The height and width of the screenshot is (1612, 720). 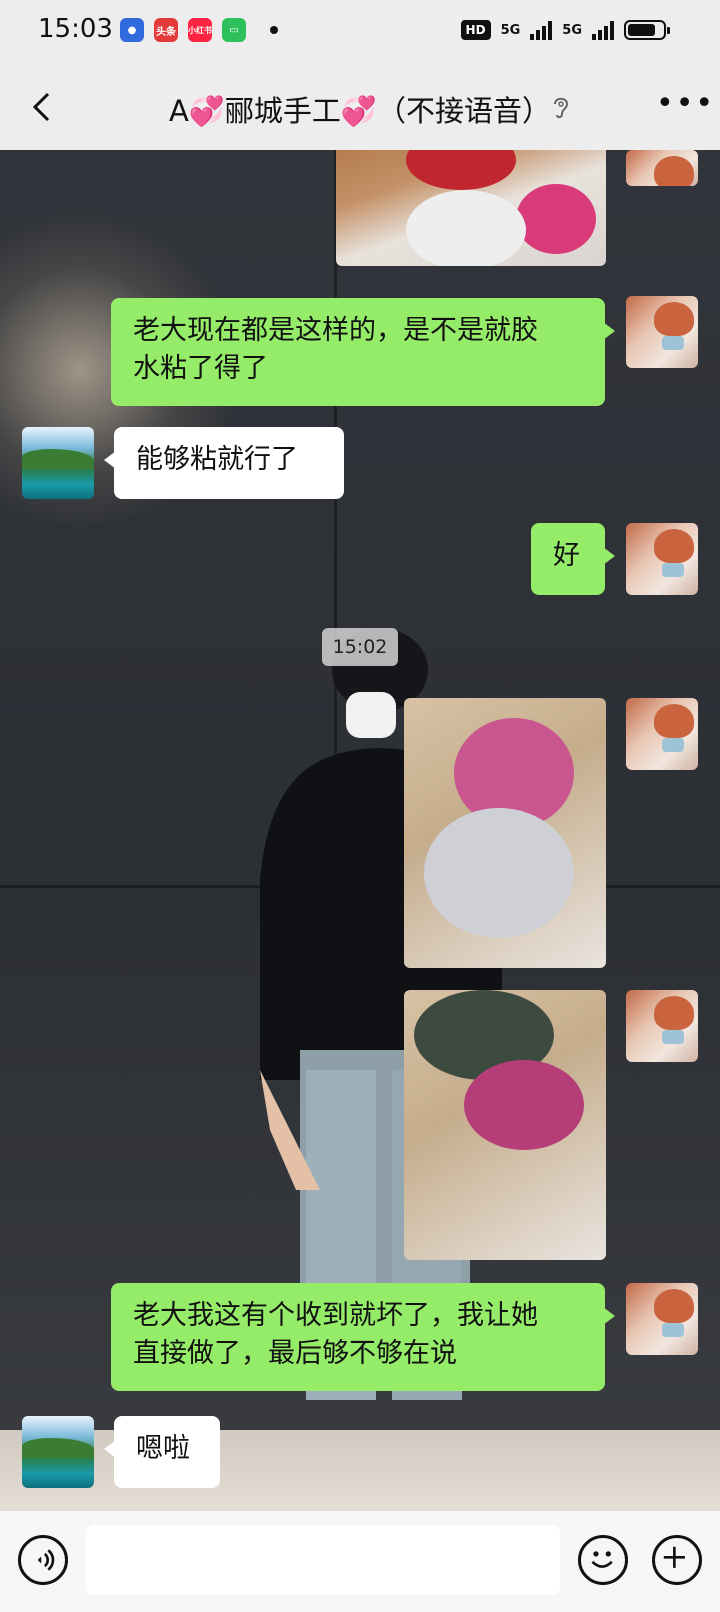 I want to click on message-text: 嗯啦, so click(x=163, y=1448).